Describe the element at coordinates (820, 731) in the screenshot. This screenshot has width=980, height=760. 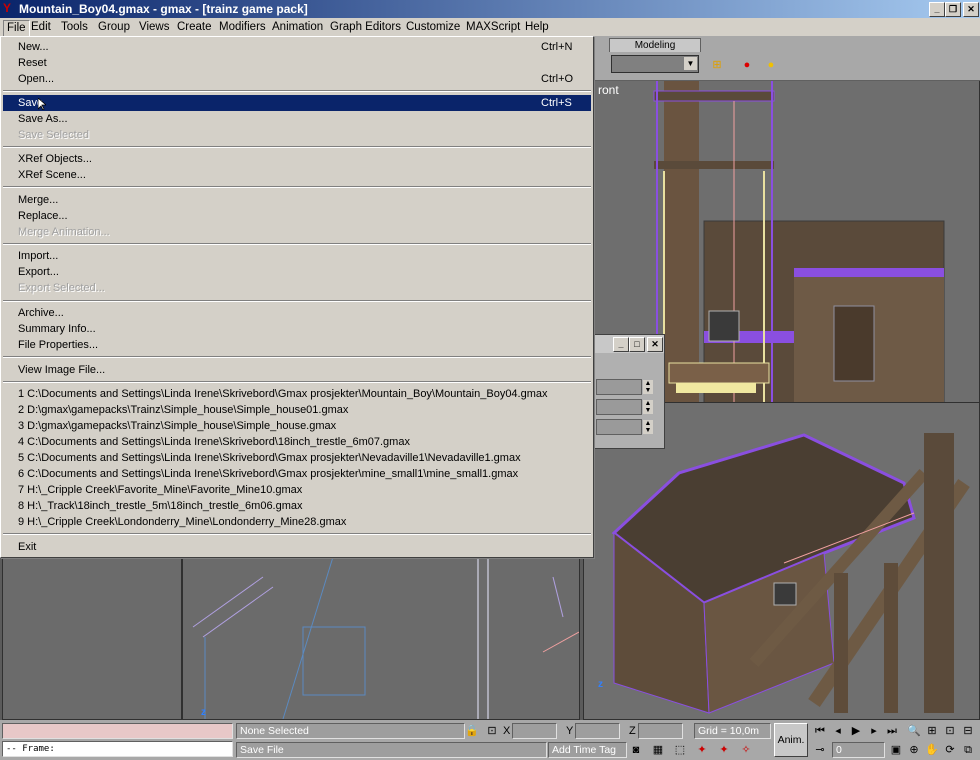
I see `go-to-start-icon: ⏮` at that location.